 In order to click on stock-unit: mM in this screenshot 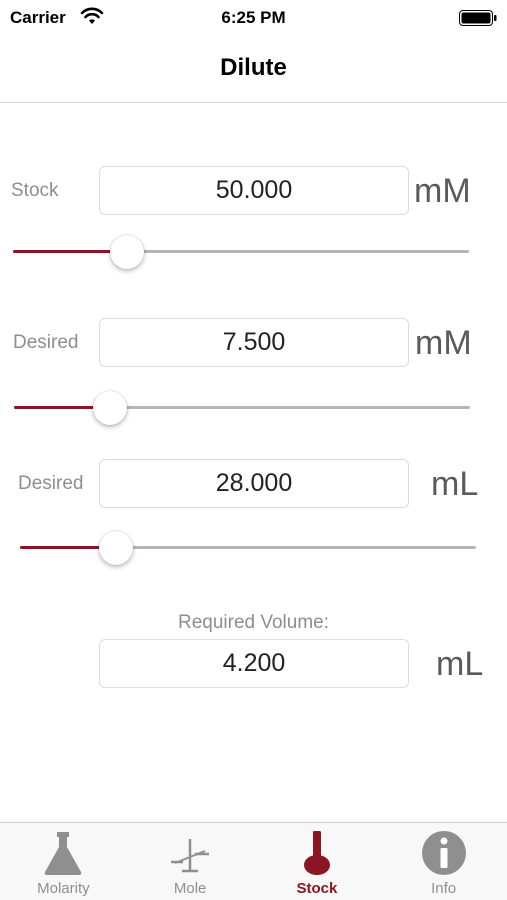, I will do `click(442, 191)`.